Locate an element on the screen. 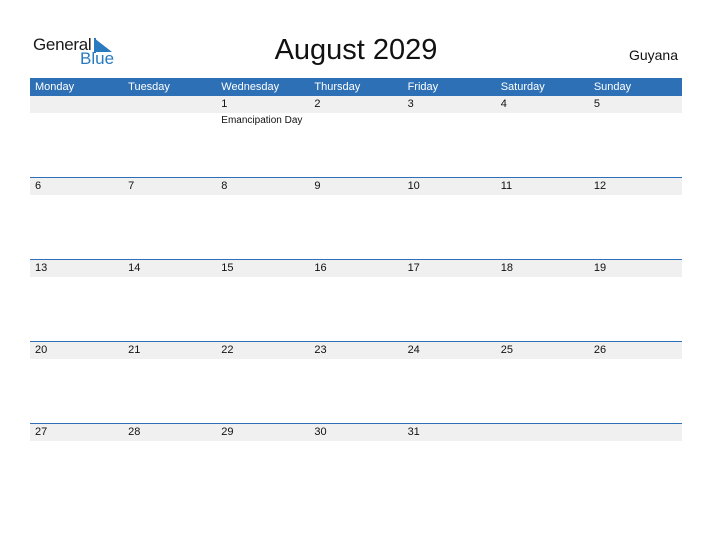  day-number: 9 is located at coordinates (317, 186).